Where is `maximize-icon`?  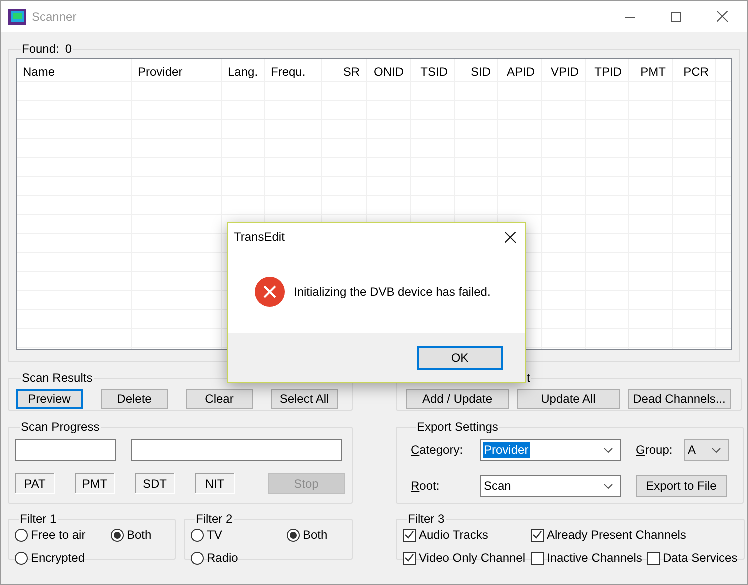
maximize-icon is located at coordinates (676, 17).